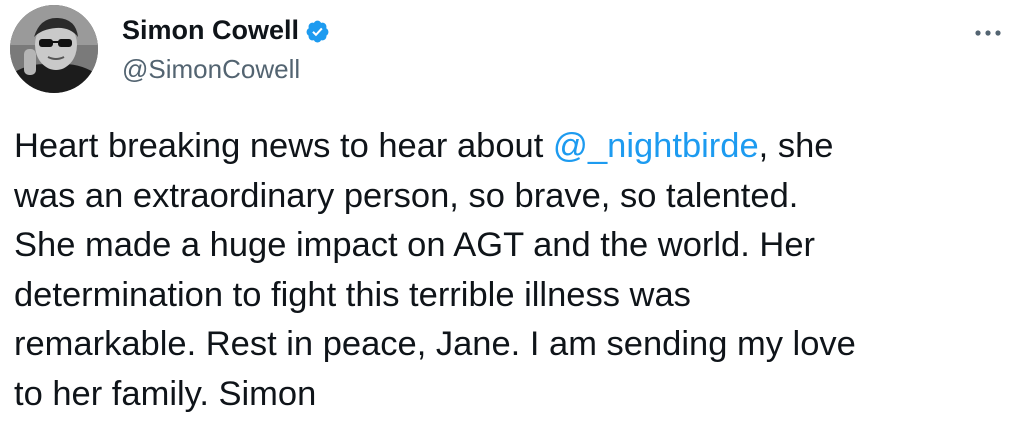  What do you see at coordinates (165, 393) in the screenshot?
I see `tweet-line: to her family. Simon` at bounding box center [165, 393].